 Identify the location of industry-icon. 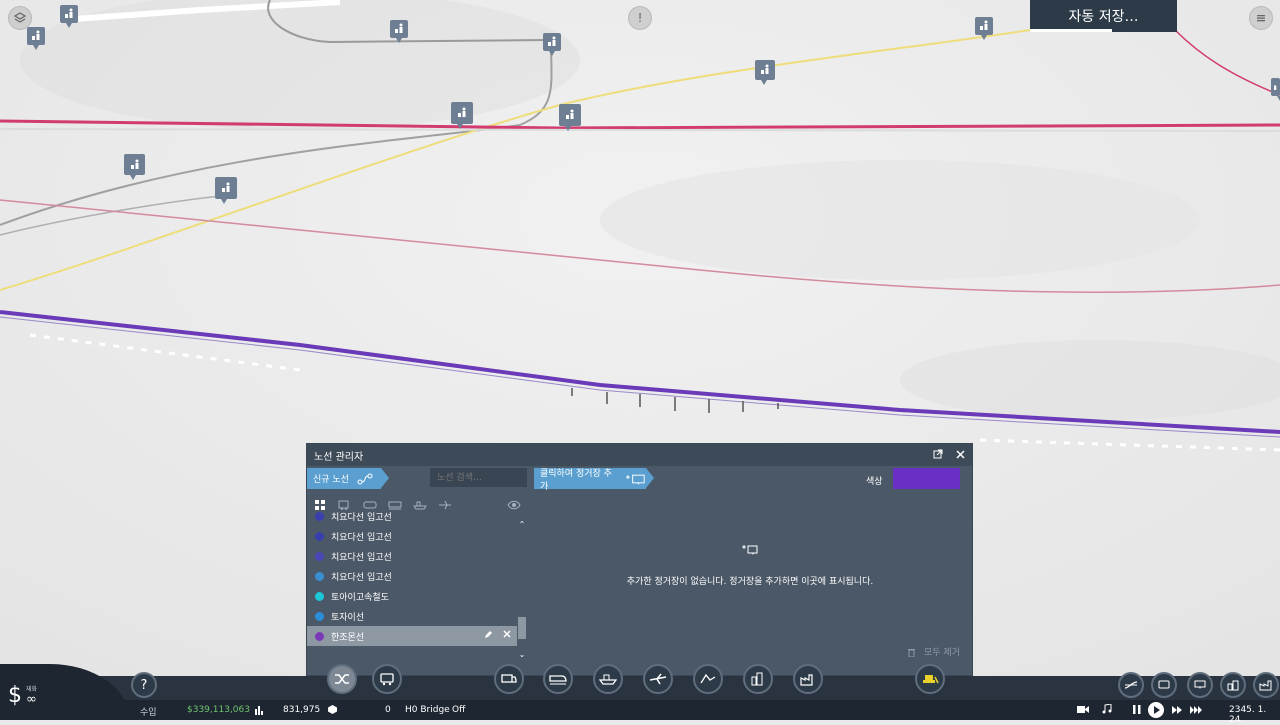
(1265, 685).